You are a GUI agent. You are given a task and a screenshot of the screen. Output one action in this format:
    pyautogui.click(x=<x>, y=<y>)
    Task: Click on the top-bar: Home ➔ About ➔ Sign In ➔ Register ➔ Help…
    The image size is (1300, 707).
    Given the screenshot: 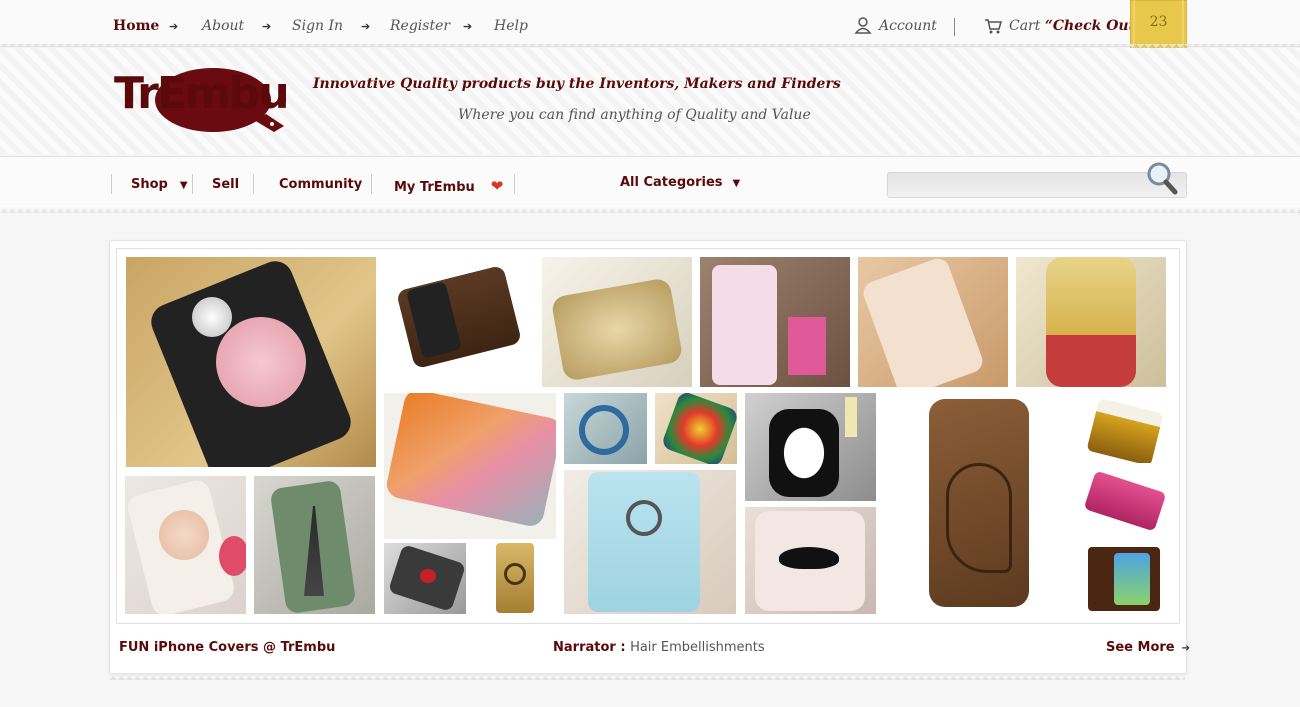 What is the action you would take?
    pyautogui.click(x=650, y=30)
    